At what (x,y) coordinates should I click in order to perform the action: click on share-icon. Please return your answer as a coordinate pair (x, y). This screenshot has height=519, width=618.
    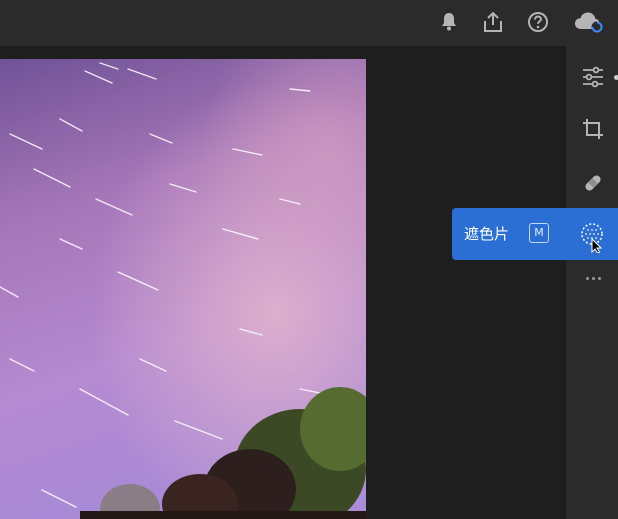
    Looking at the image, I should click on (493, 22).